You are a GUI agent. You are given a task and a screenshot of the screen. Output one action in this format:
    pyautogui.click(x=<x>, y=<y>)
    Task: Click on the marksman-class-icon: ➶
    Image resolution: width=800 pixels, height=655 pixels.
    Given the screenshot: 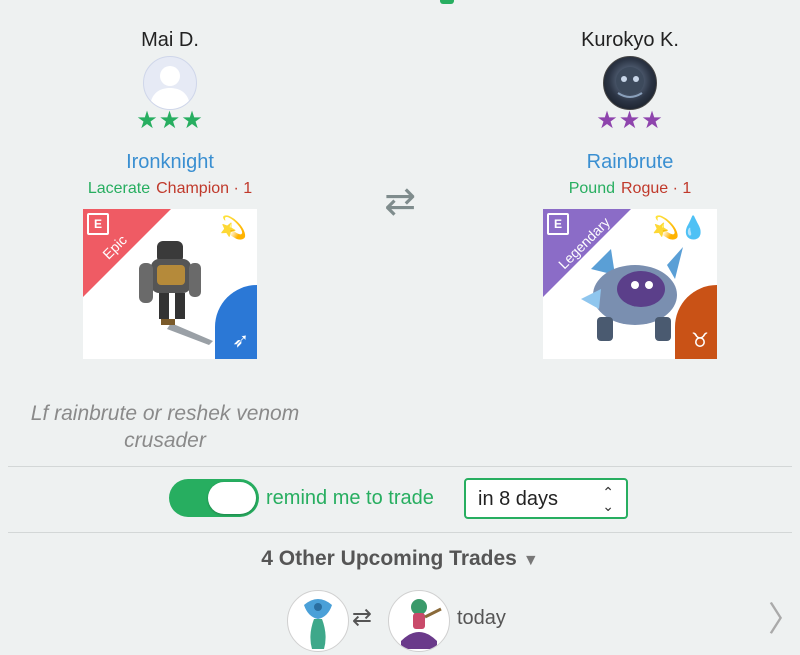 What is the action you would take?
    pyautogui.click(x=240, y=341)
    